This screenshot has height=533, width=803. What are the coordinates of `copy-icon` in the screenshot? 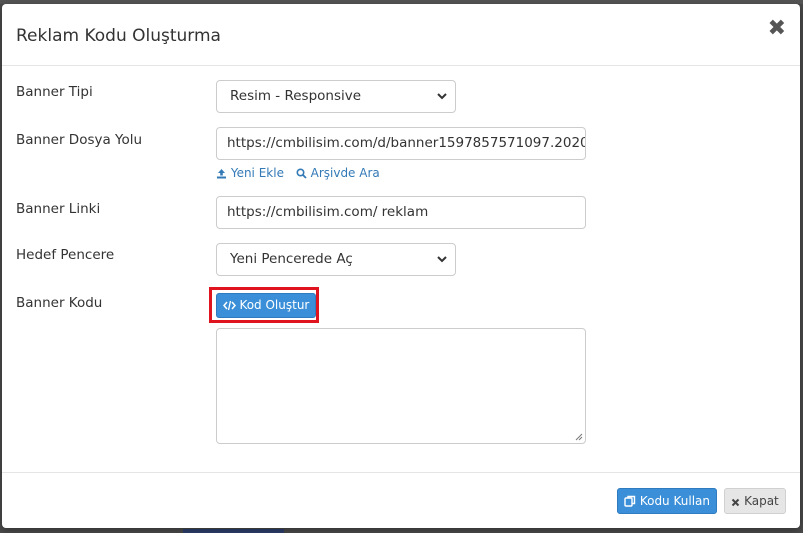 It's located at (630, 501).